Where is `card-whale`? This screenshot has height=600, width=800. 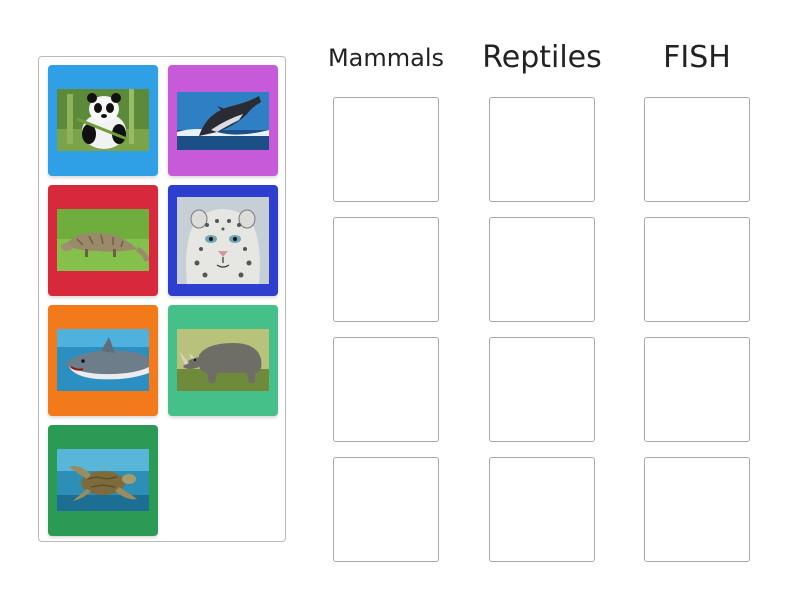
card-whale is located at coordinates (223, 120).